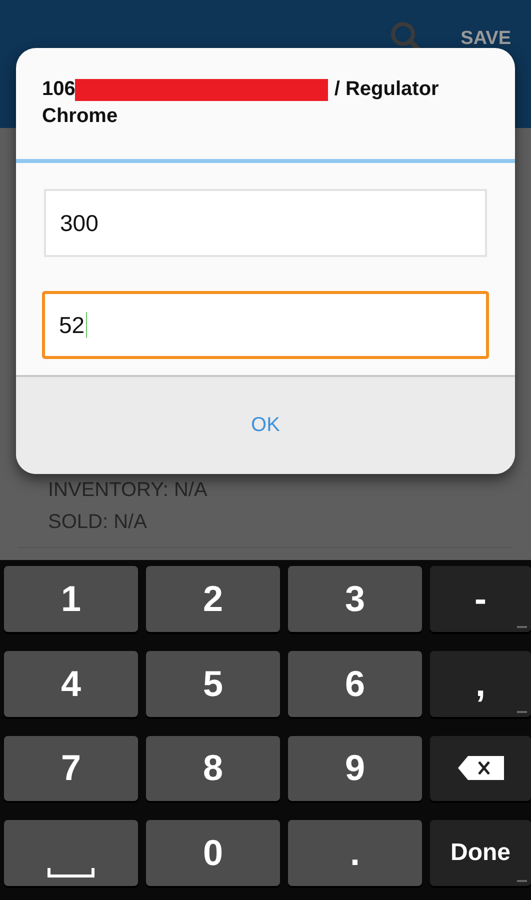 The image size is (531, 900). What do you see at coordinates (213, 853) in the screenshot?
I see `digit-key: 0` at bounding box center [213, 853].